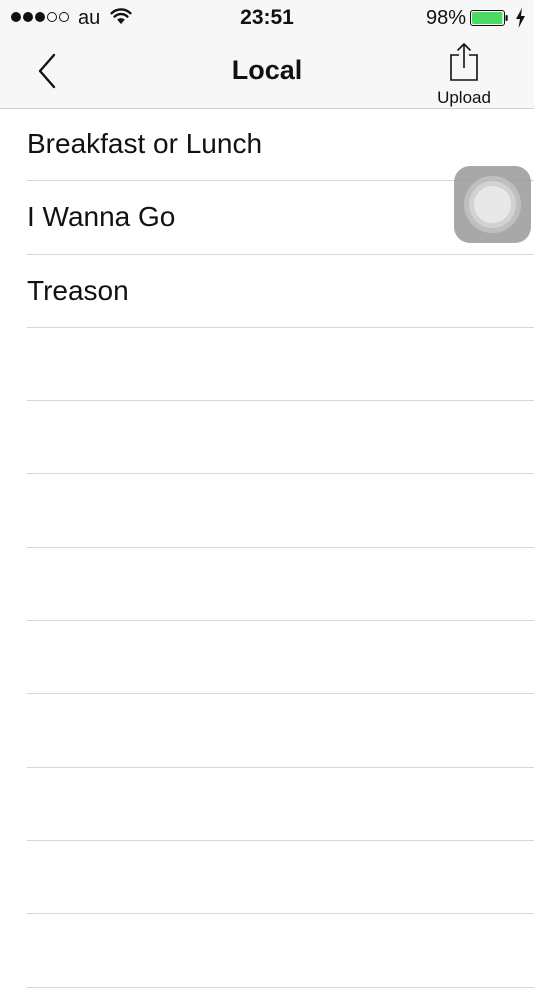 This screenshot has height=988, width=534. I want to click on list-item-label: Breakfast or Lunch, so click(145, 143).